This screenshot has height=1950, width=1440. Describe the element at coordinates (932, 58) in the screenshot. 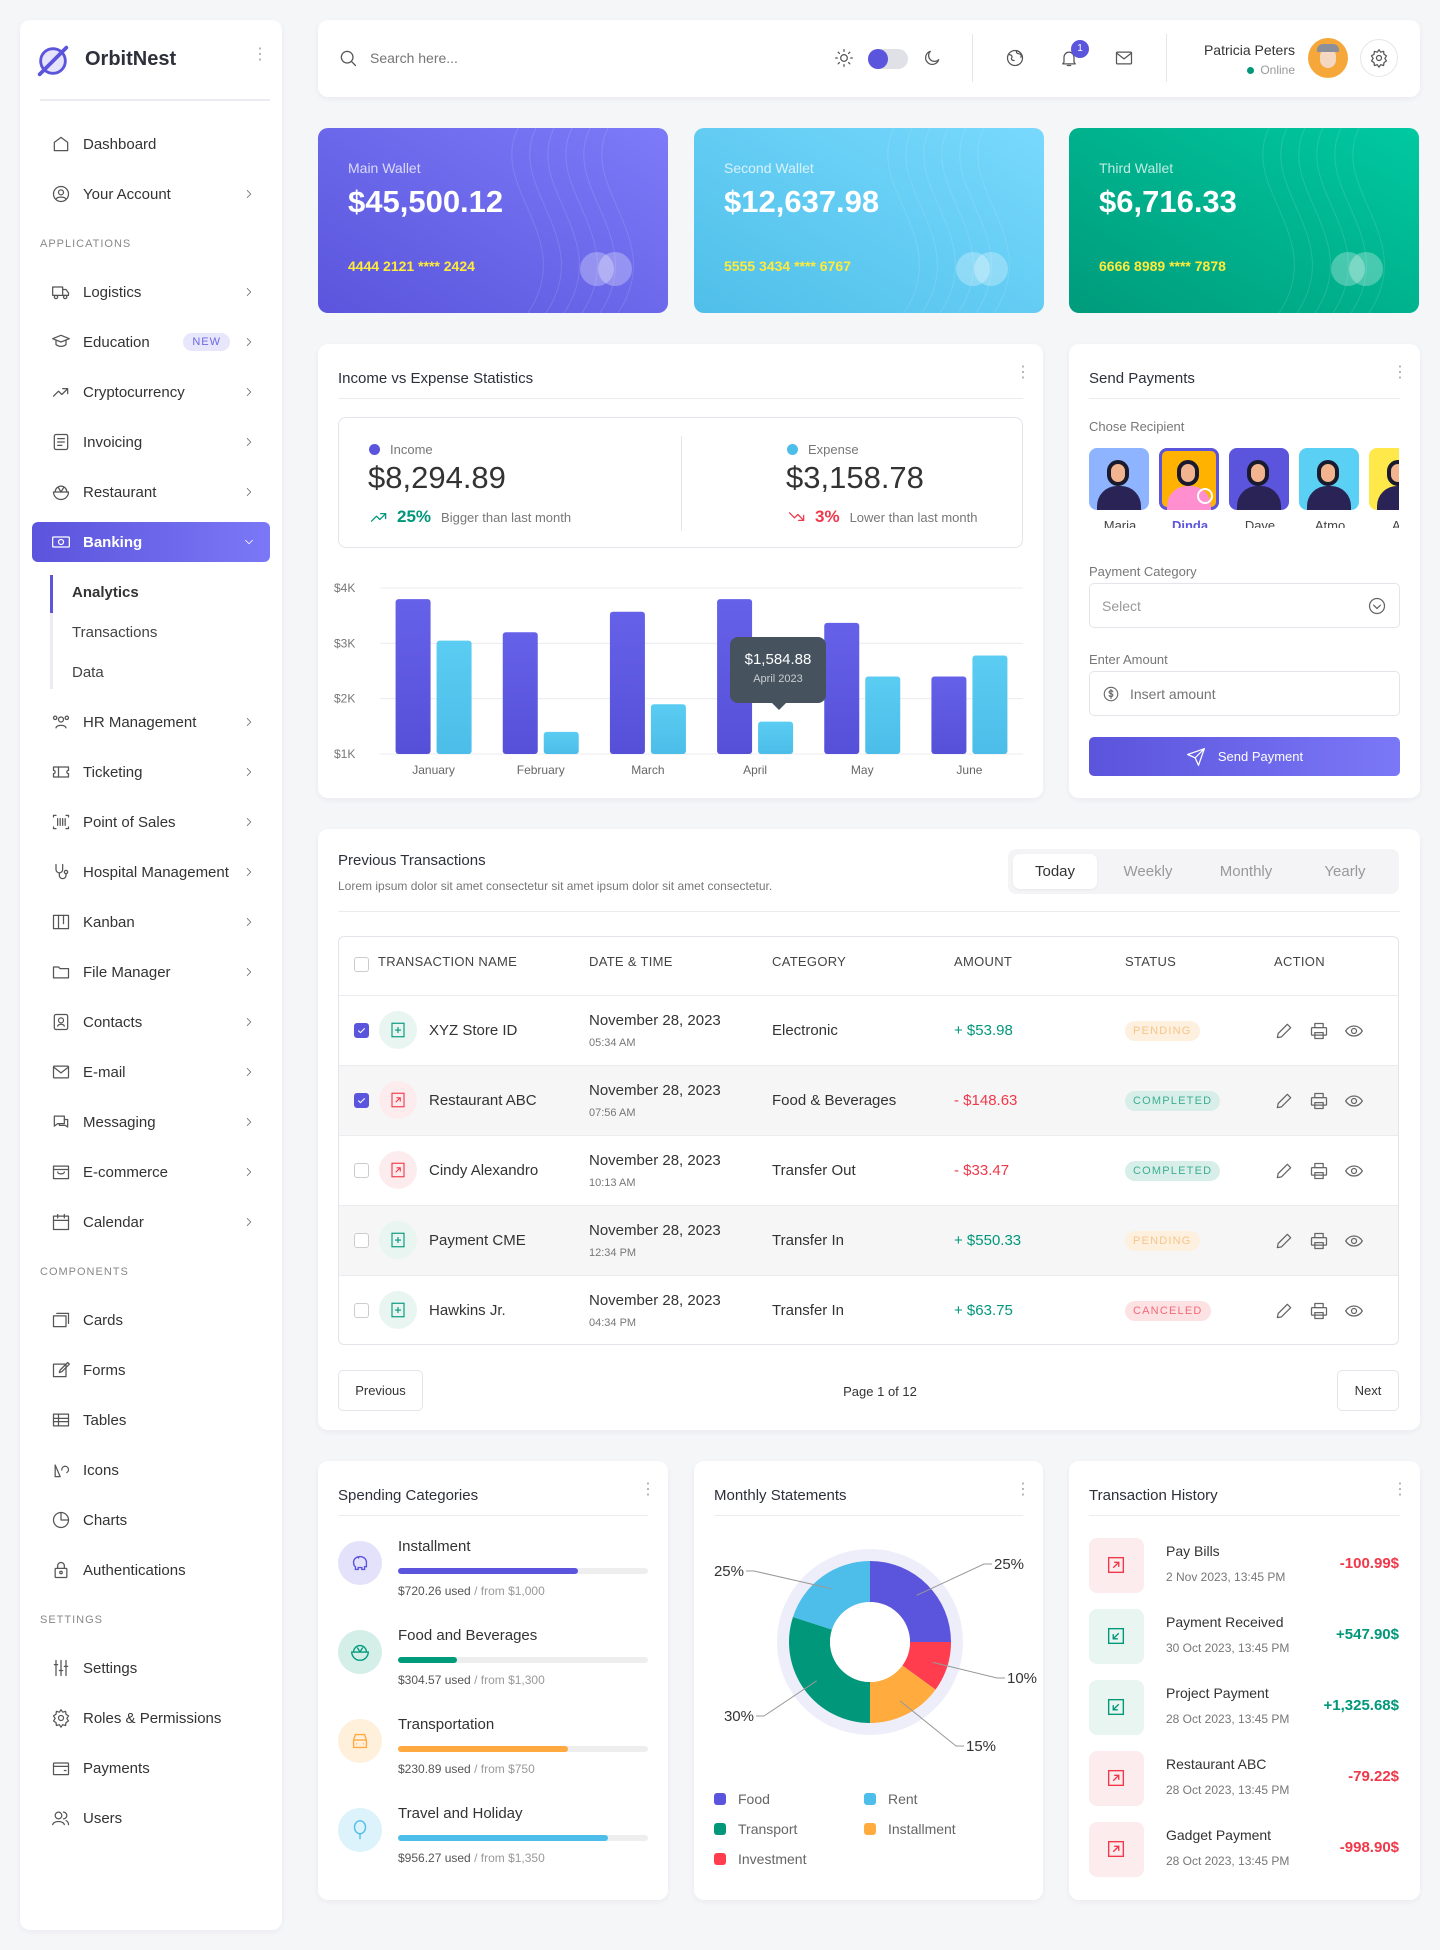

I see `moon-icon` at that location.